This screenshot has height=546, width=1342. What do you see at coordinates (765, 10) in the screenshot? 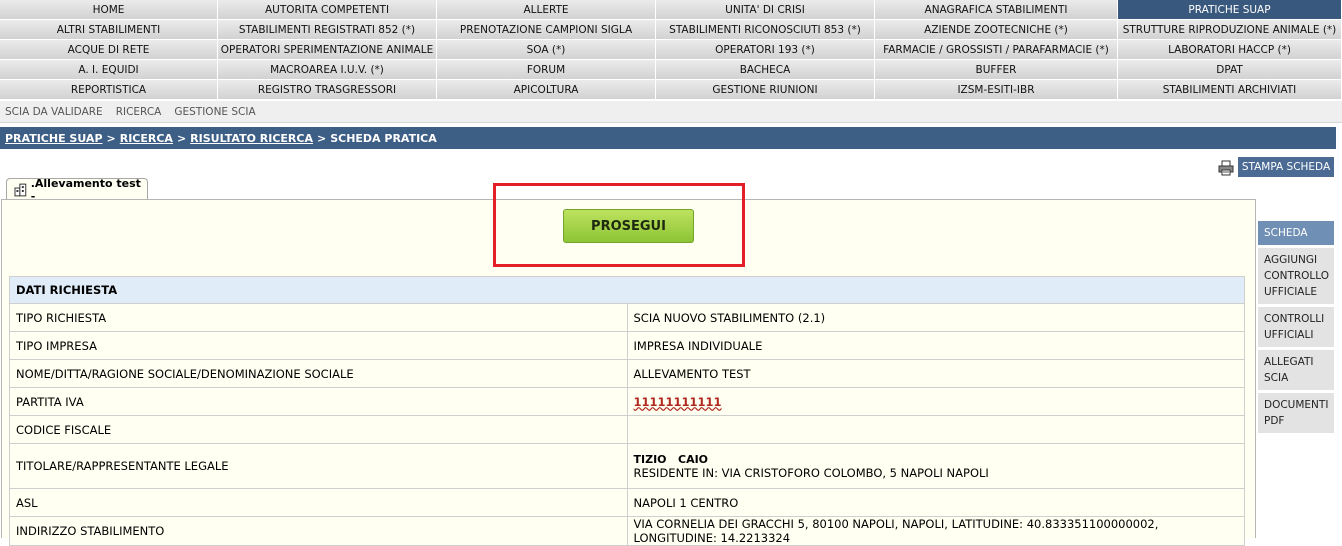
I see `menu-item-unita-di-crisi: UNITA' DI CRISI` at bounding box center [765, 10].